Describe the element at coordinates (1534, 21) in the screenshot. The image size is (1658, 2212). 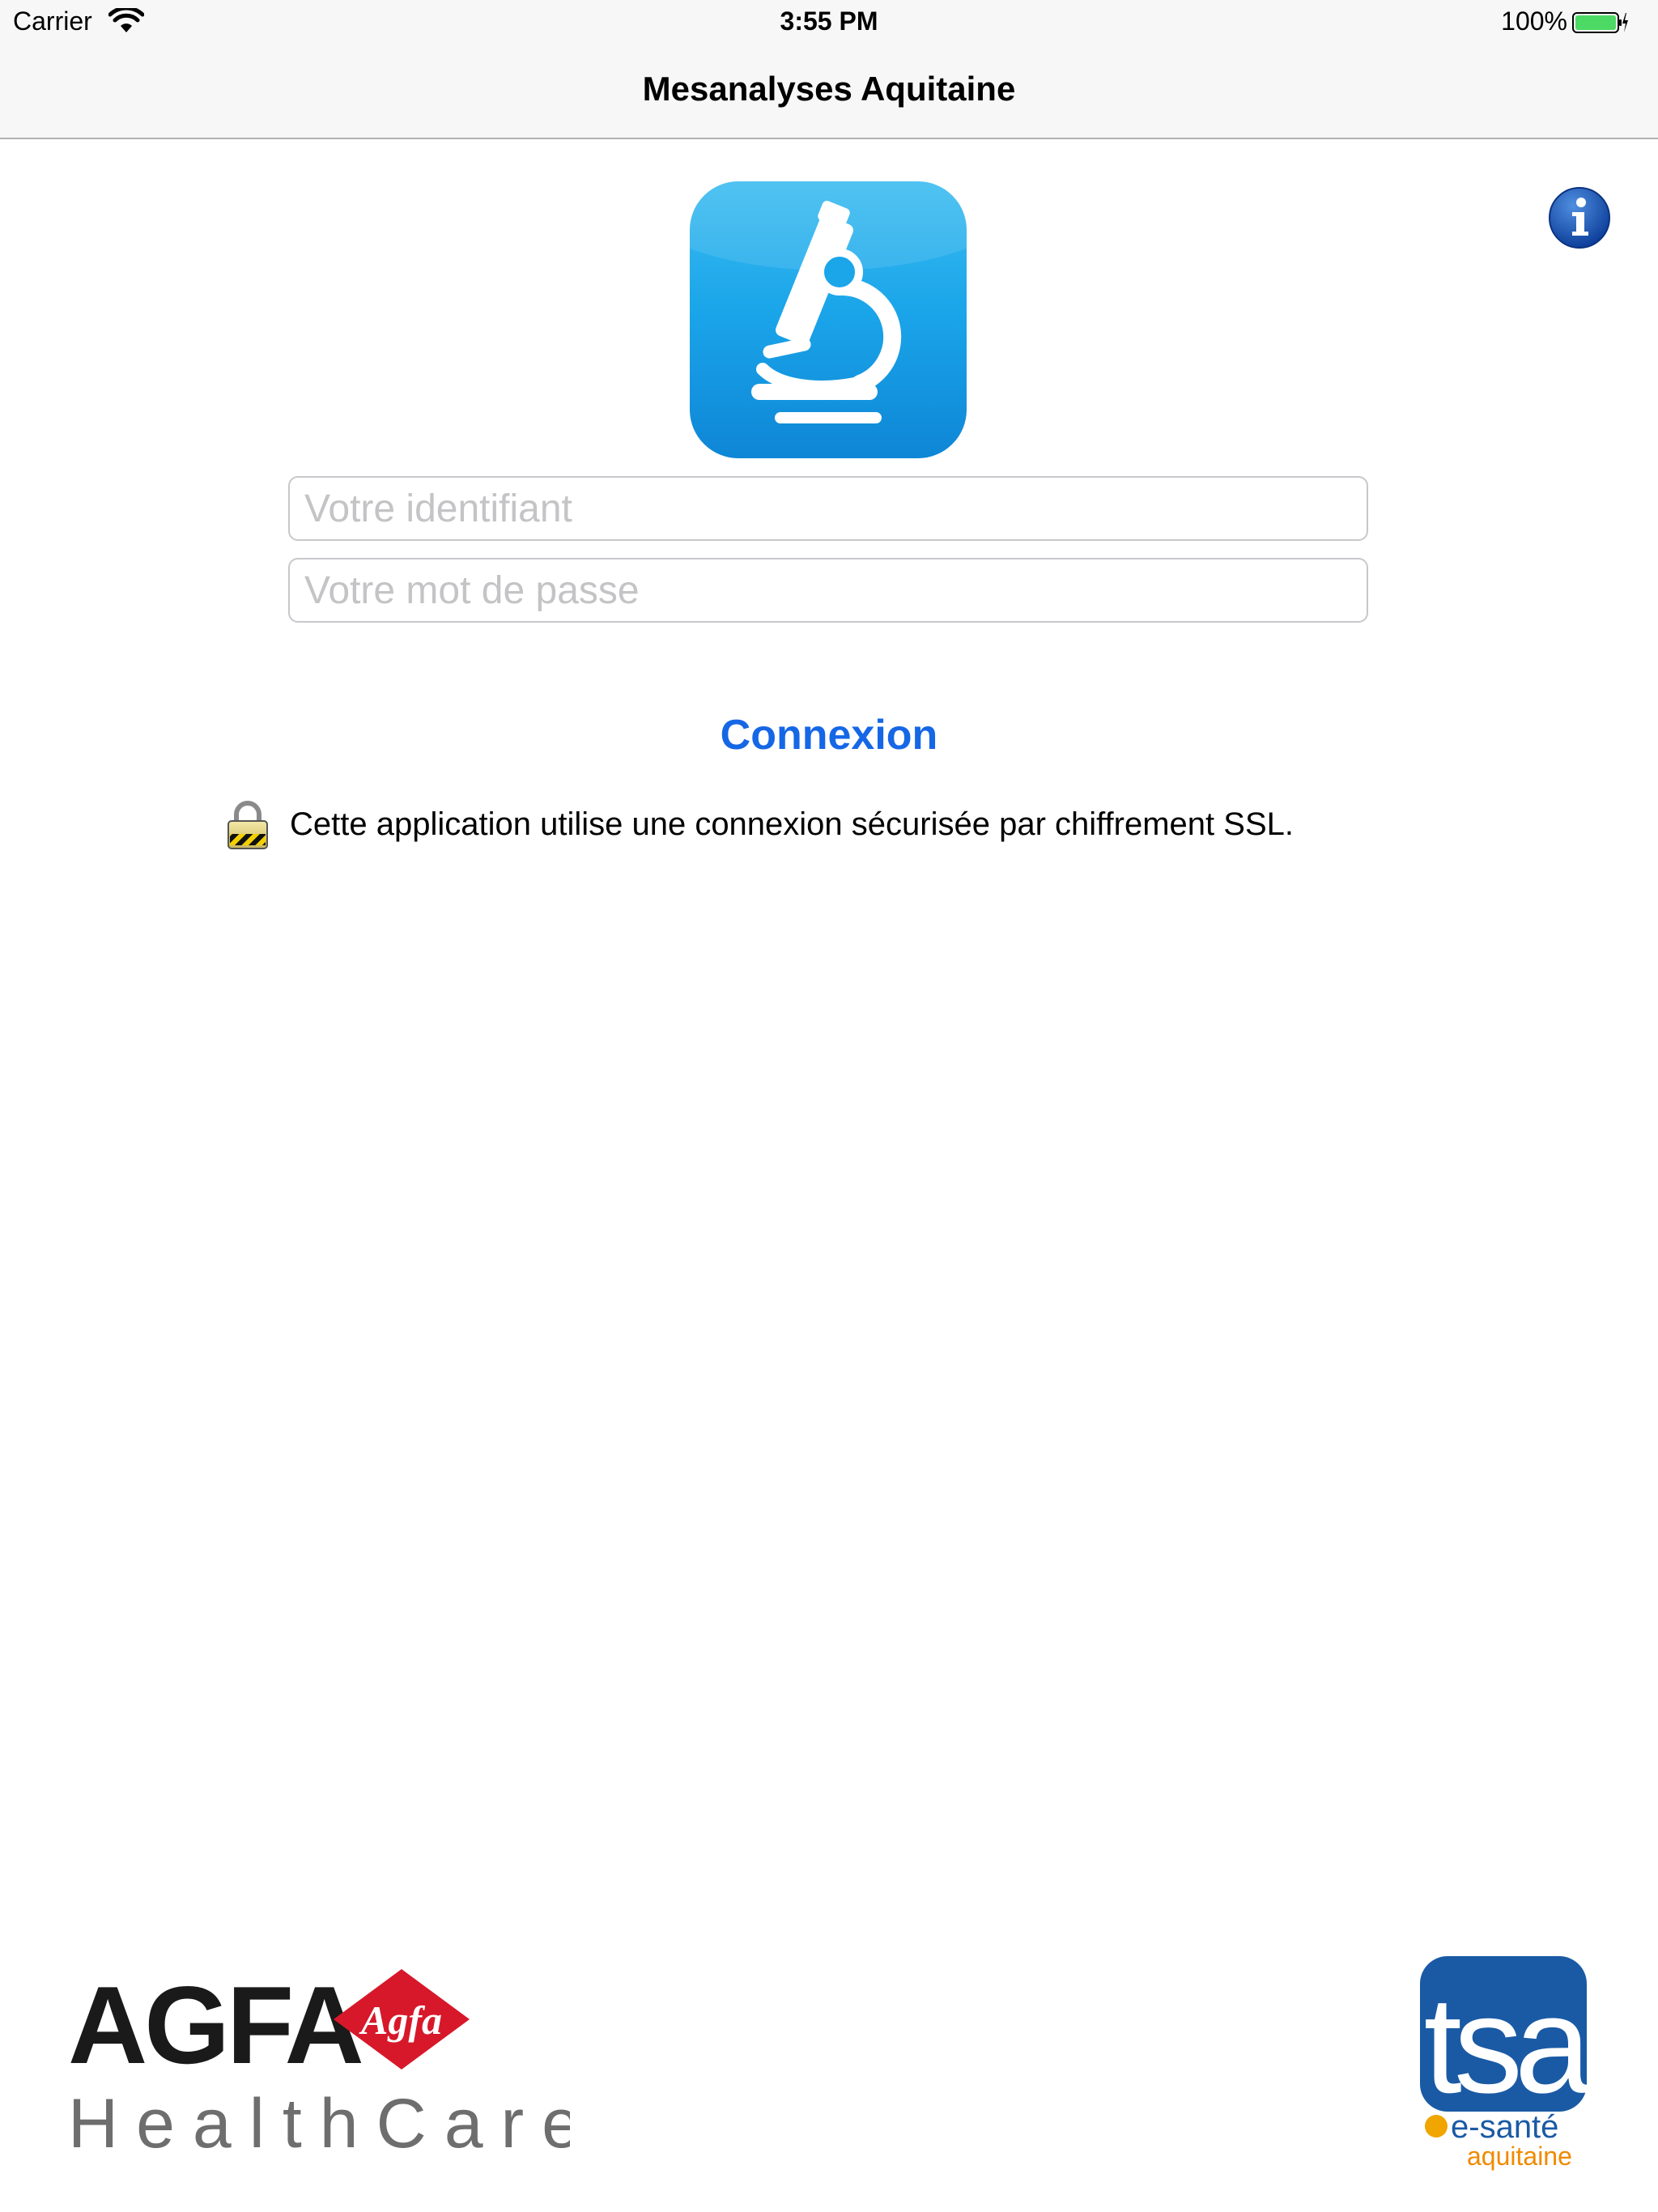
I see `battery-percent: 100%` at that location.